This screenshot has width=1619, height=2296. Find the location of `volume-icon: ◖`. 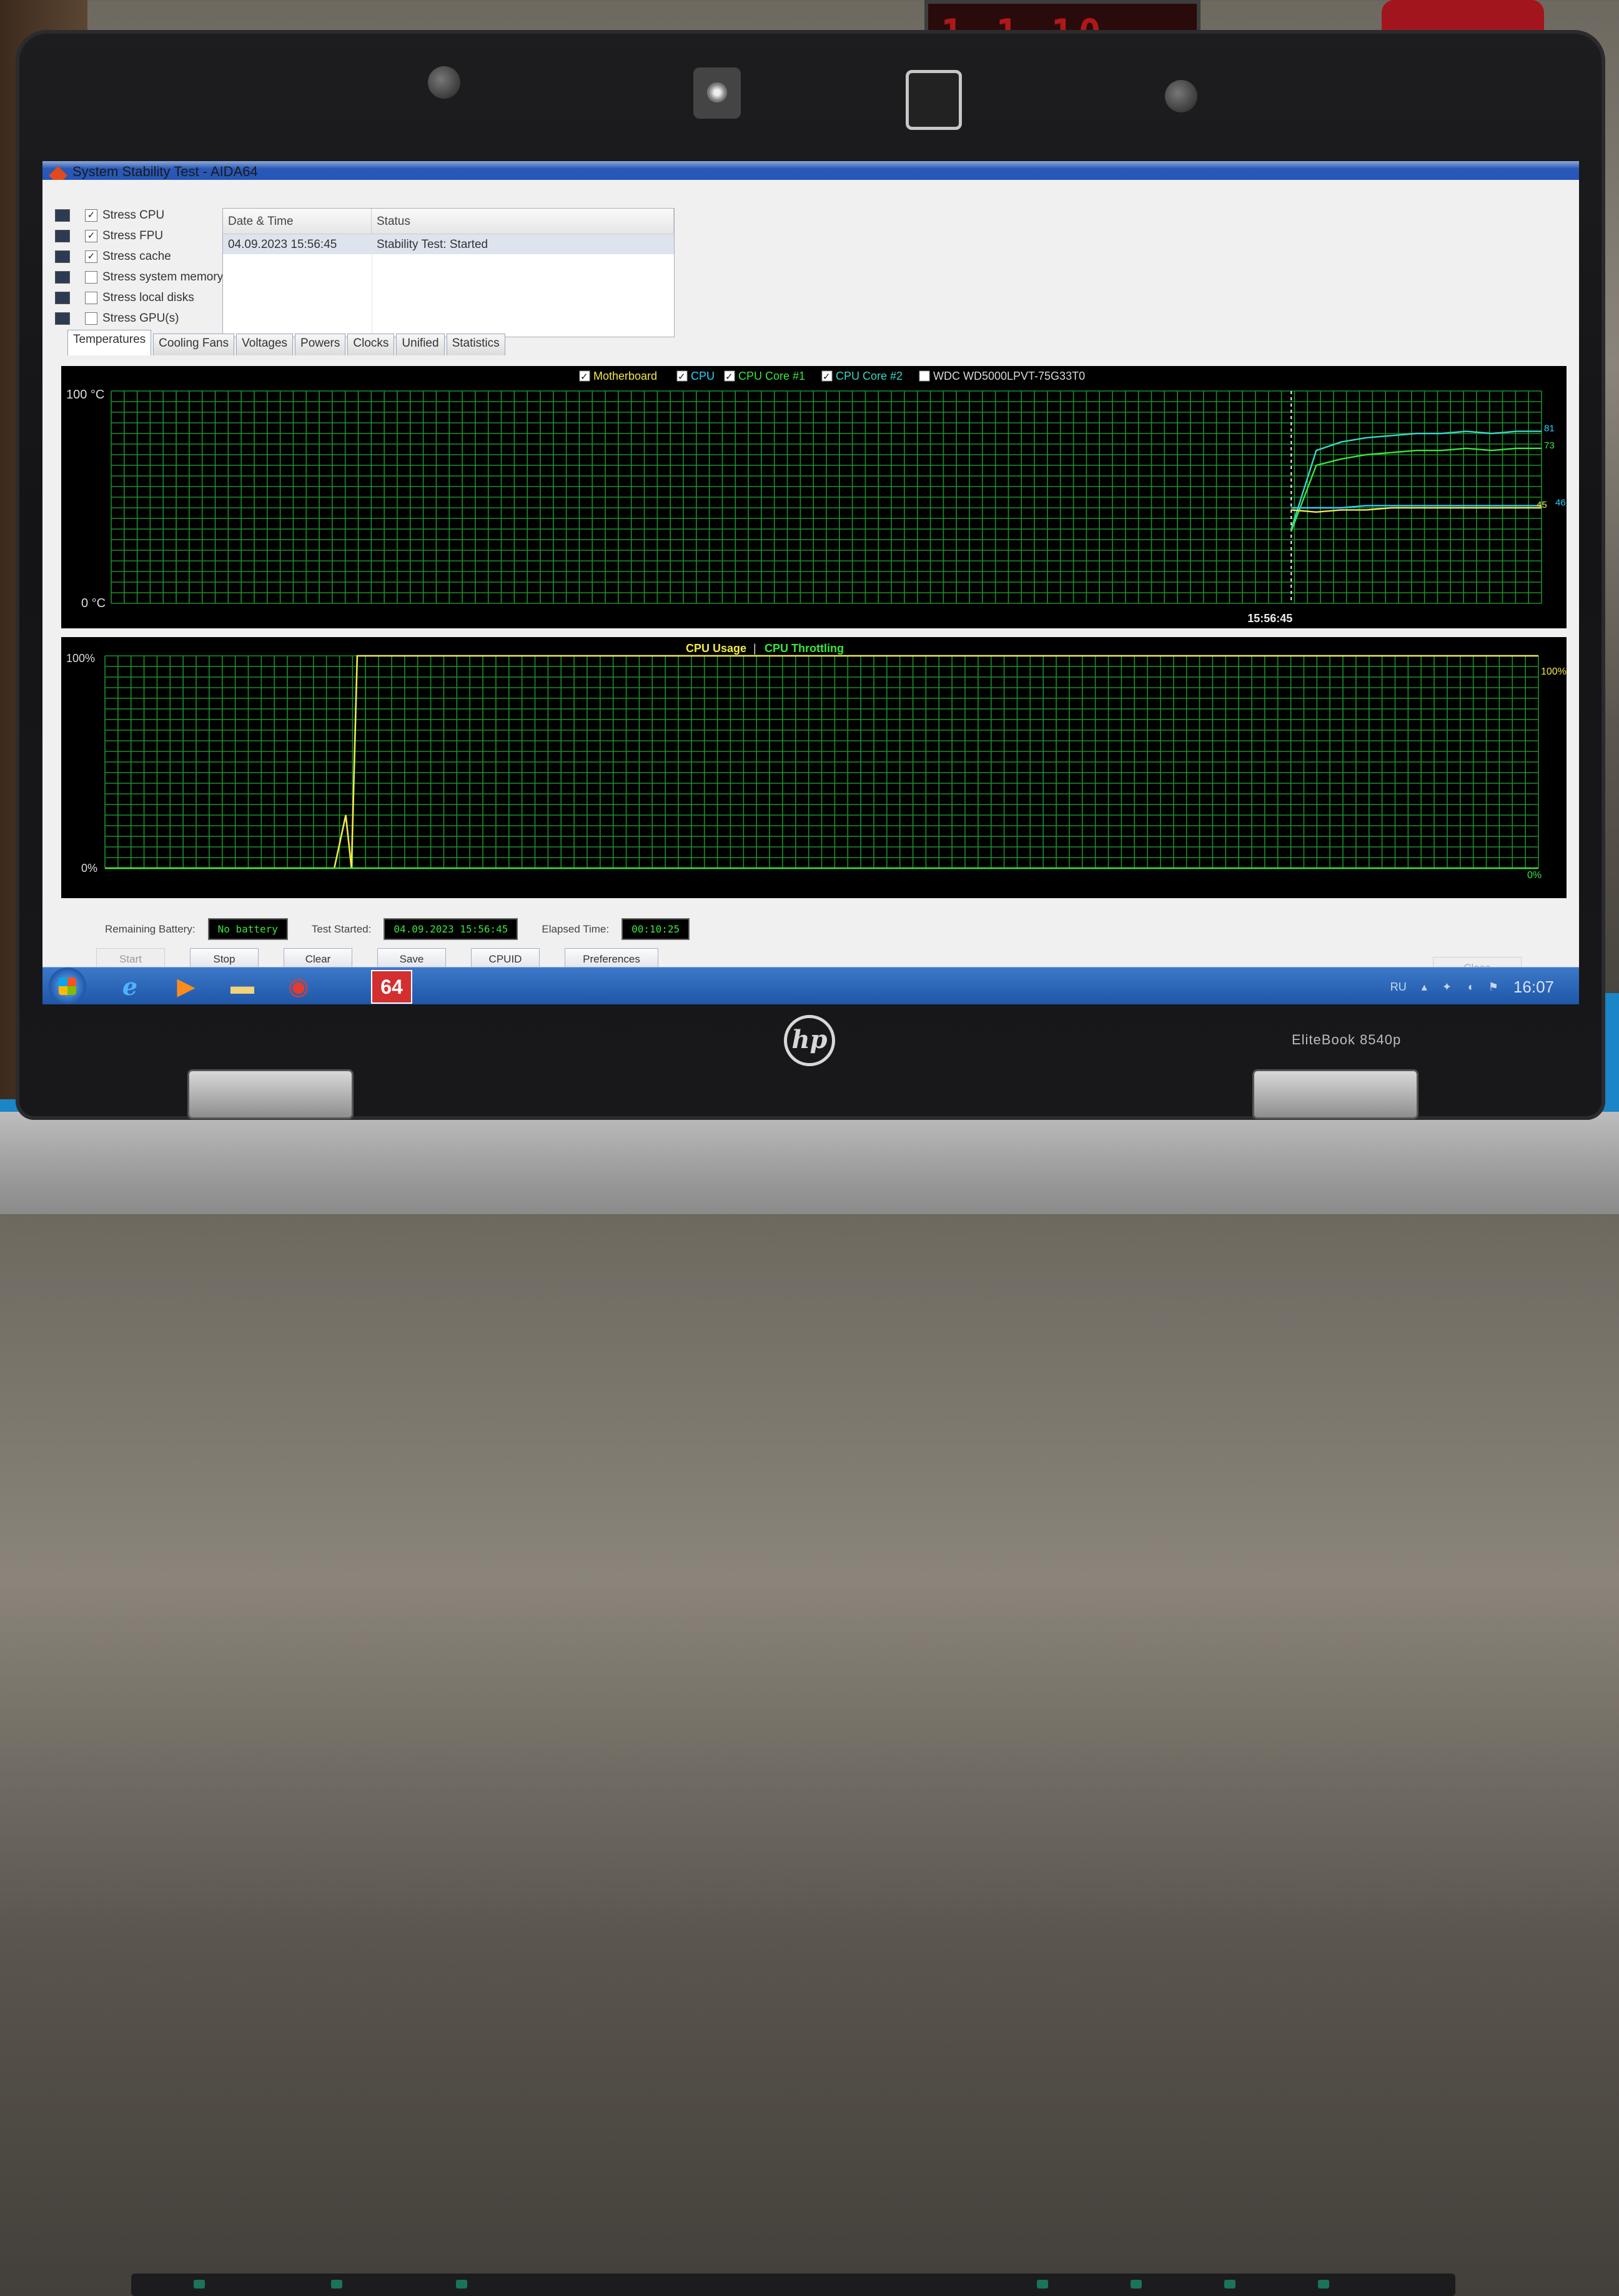

volume-icon: ◖ is located at coordinates (1470, 987).